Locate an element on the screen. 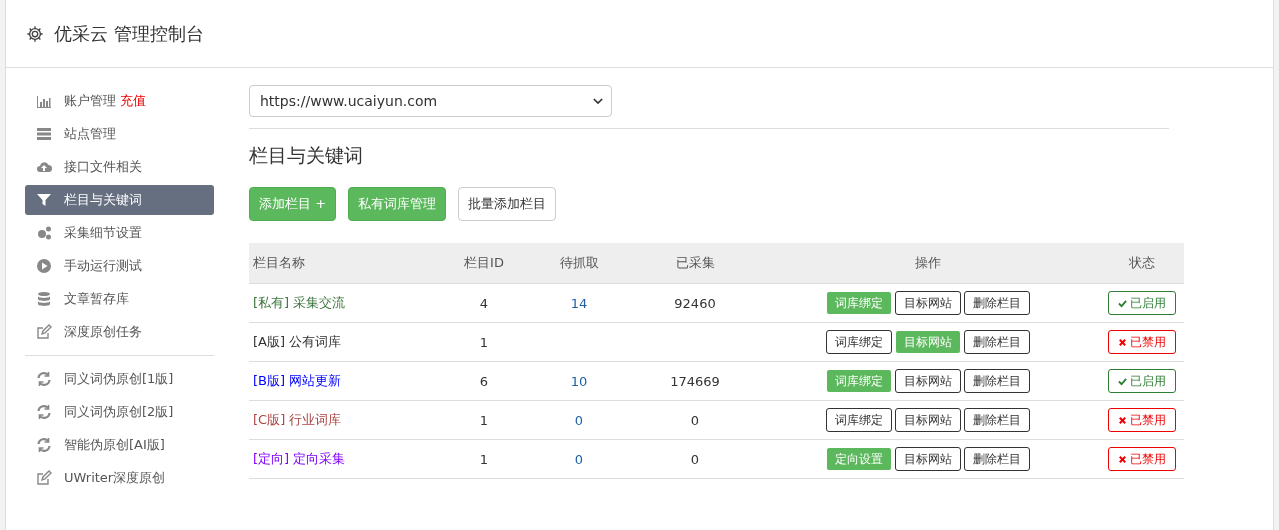 The image size is (1279, 530). bar-chart-icon is located at coordinates (44, 101).